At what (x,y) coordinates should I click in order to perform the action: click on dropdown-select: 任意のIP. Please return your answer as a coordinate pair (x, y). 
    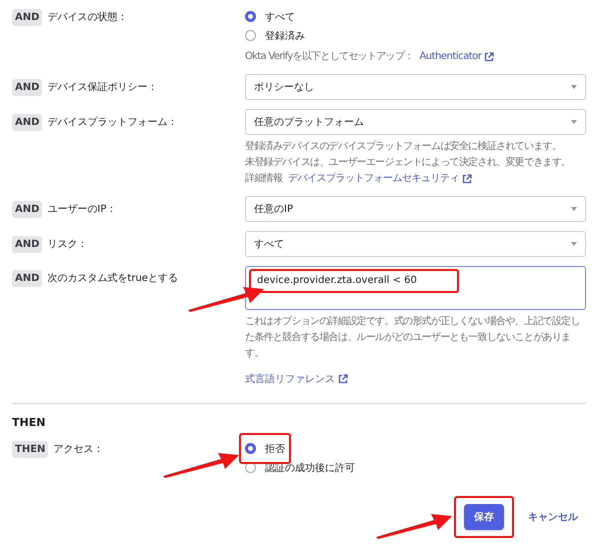
    Looking at the image, I should click on (415, 209).